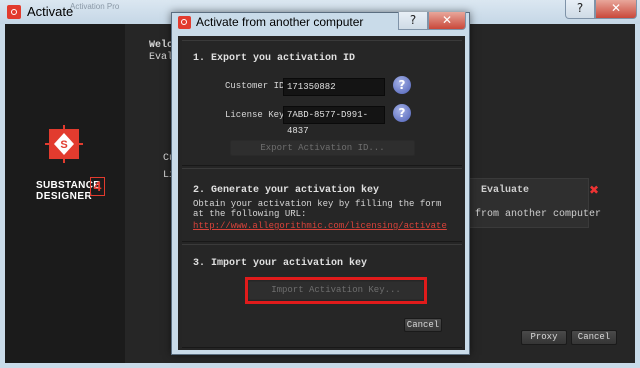  I want to click on customer-id-help-icon: ?, so click(402, 85).